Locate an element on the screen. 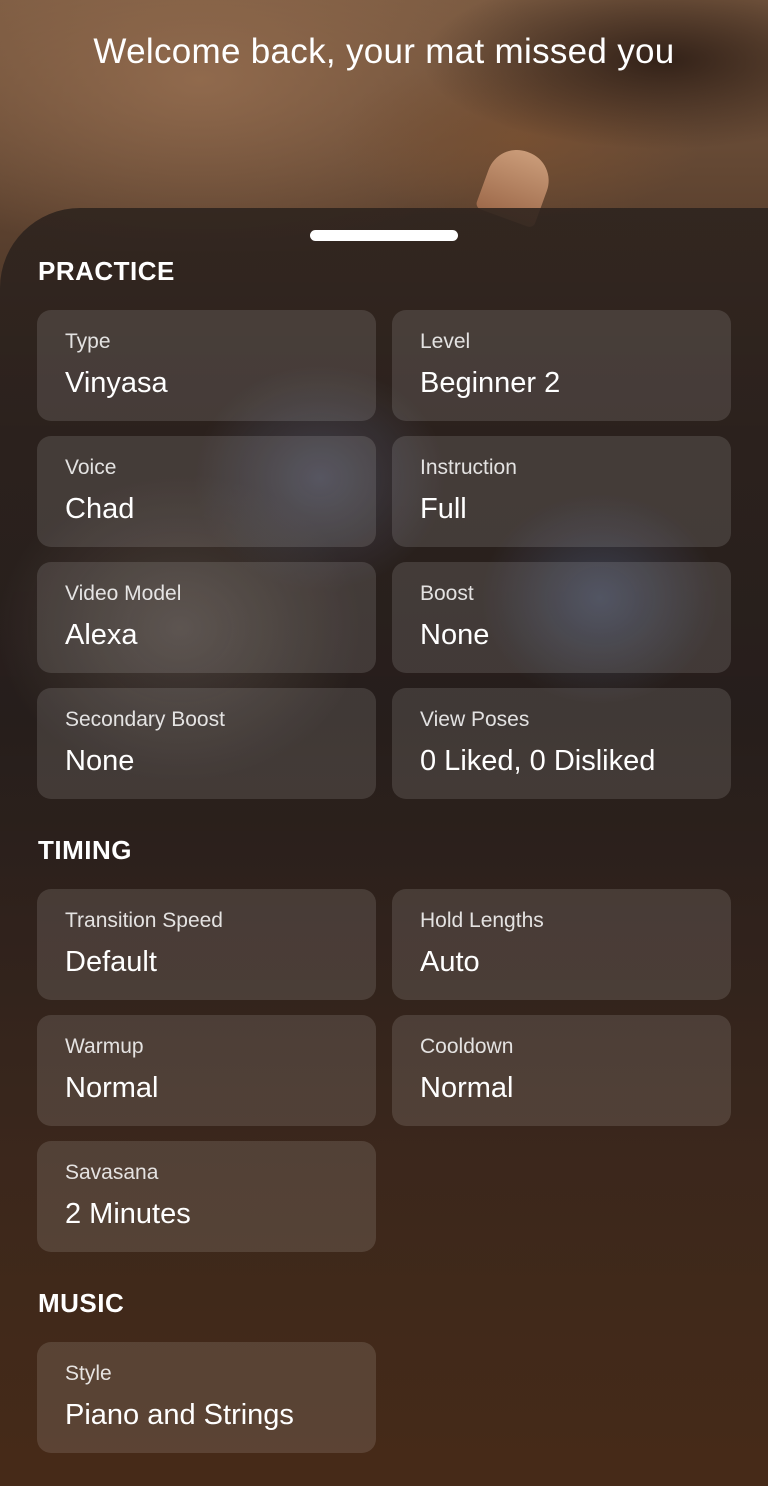 The image size is (768, 1486). setting-value: Piano and Strings is located at coordinates (179, 1415).